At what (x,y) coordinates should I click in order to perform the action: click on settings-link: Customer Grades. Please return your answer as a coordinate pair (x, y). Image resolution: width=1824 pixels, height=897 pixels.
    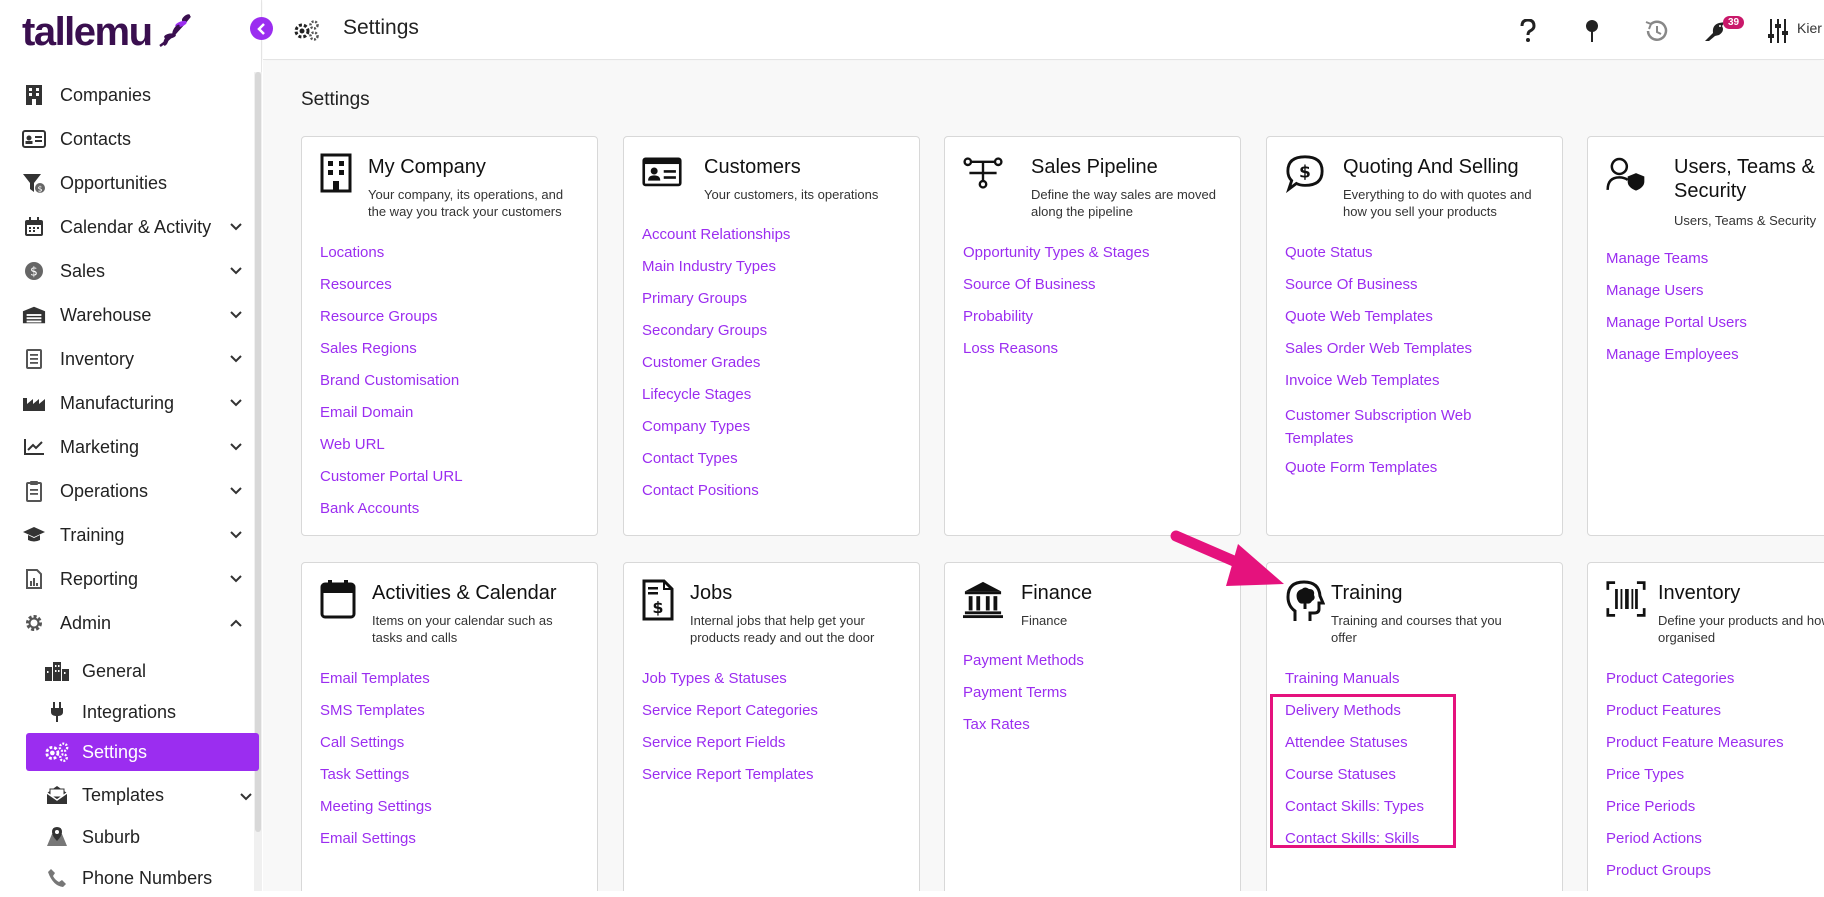
    Looking at the image, I should click on (716, 363).